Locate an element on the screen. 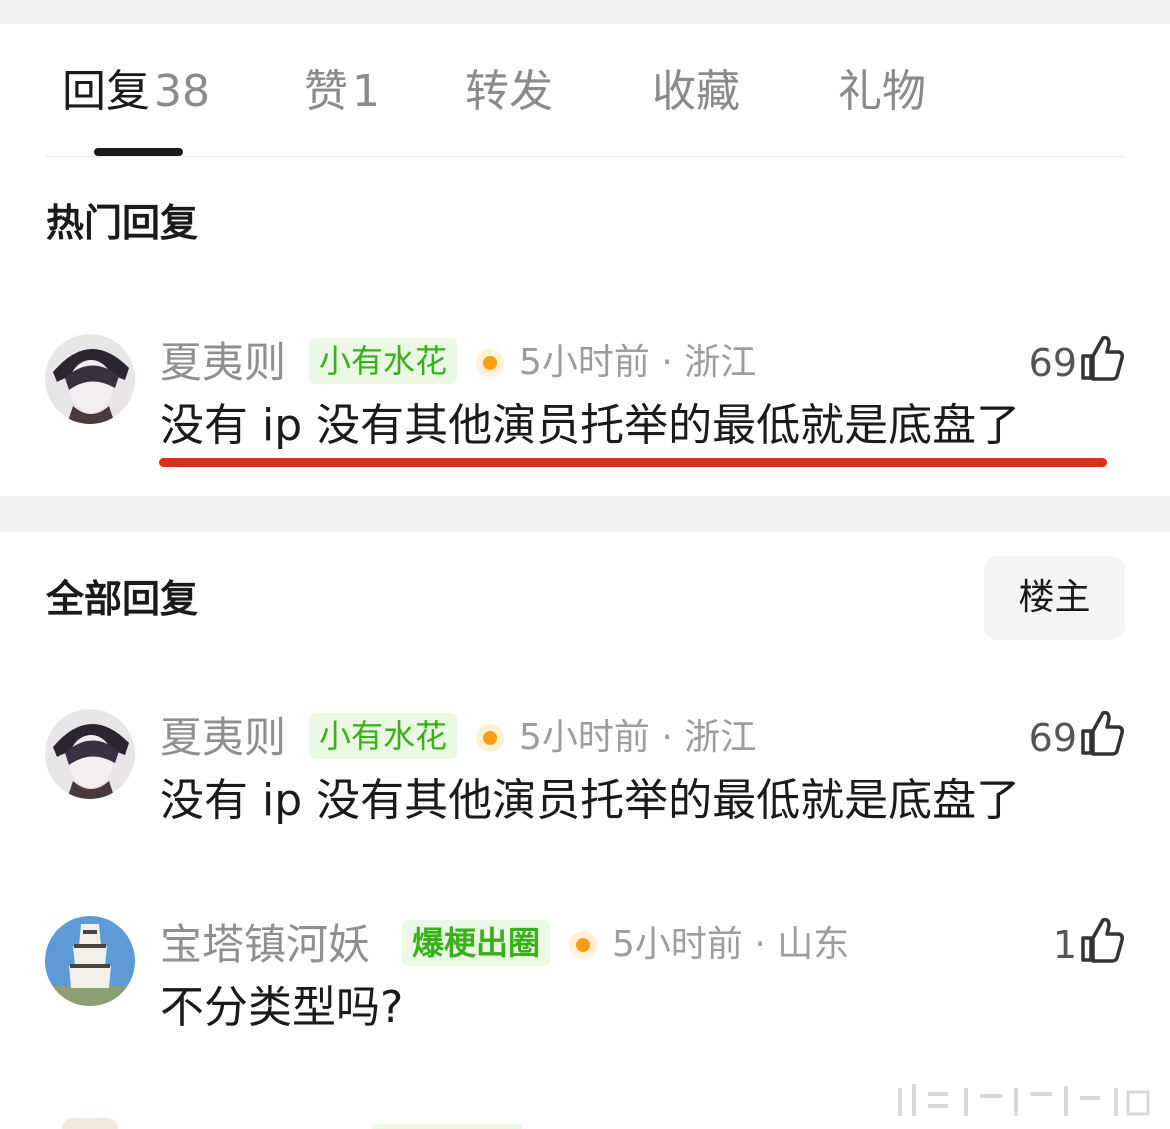 This screenshot has height=1129, width=1170. next-badge-partial is located at coordinates (447, 1126).